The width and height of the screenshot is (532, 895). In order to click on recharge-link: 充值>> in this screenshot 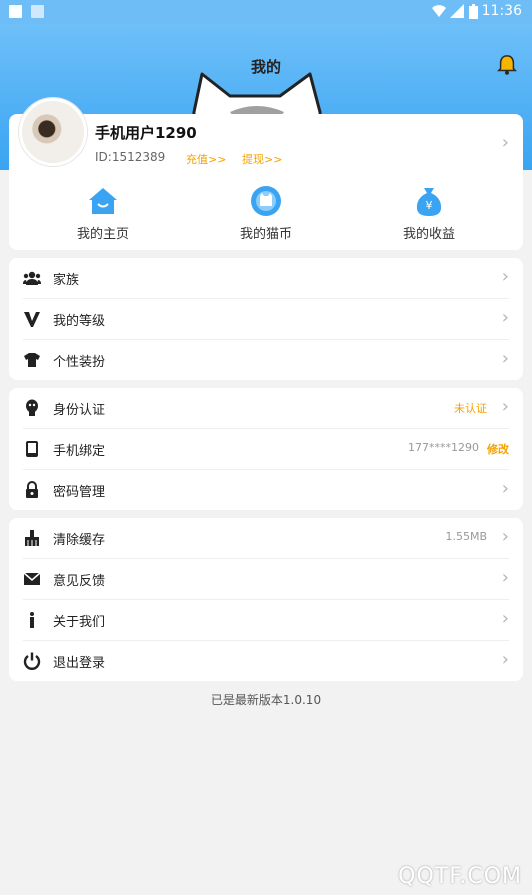, I will do `click(206, 159)`.